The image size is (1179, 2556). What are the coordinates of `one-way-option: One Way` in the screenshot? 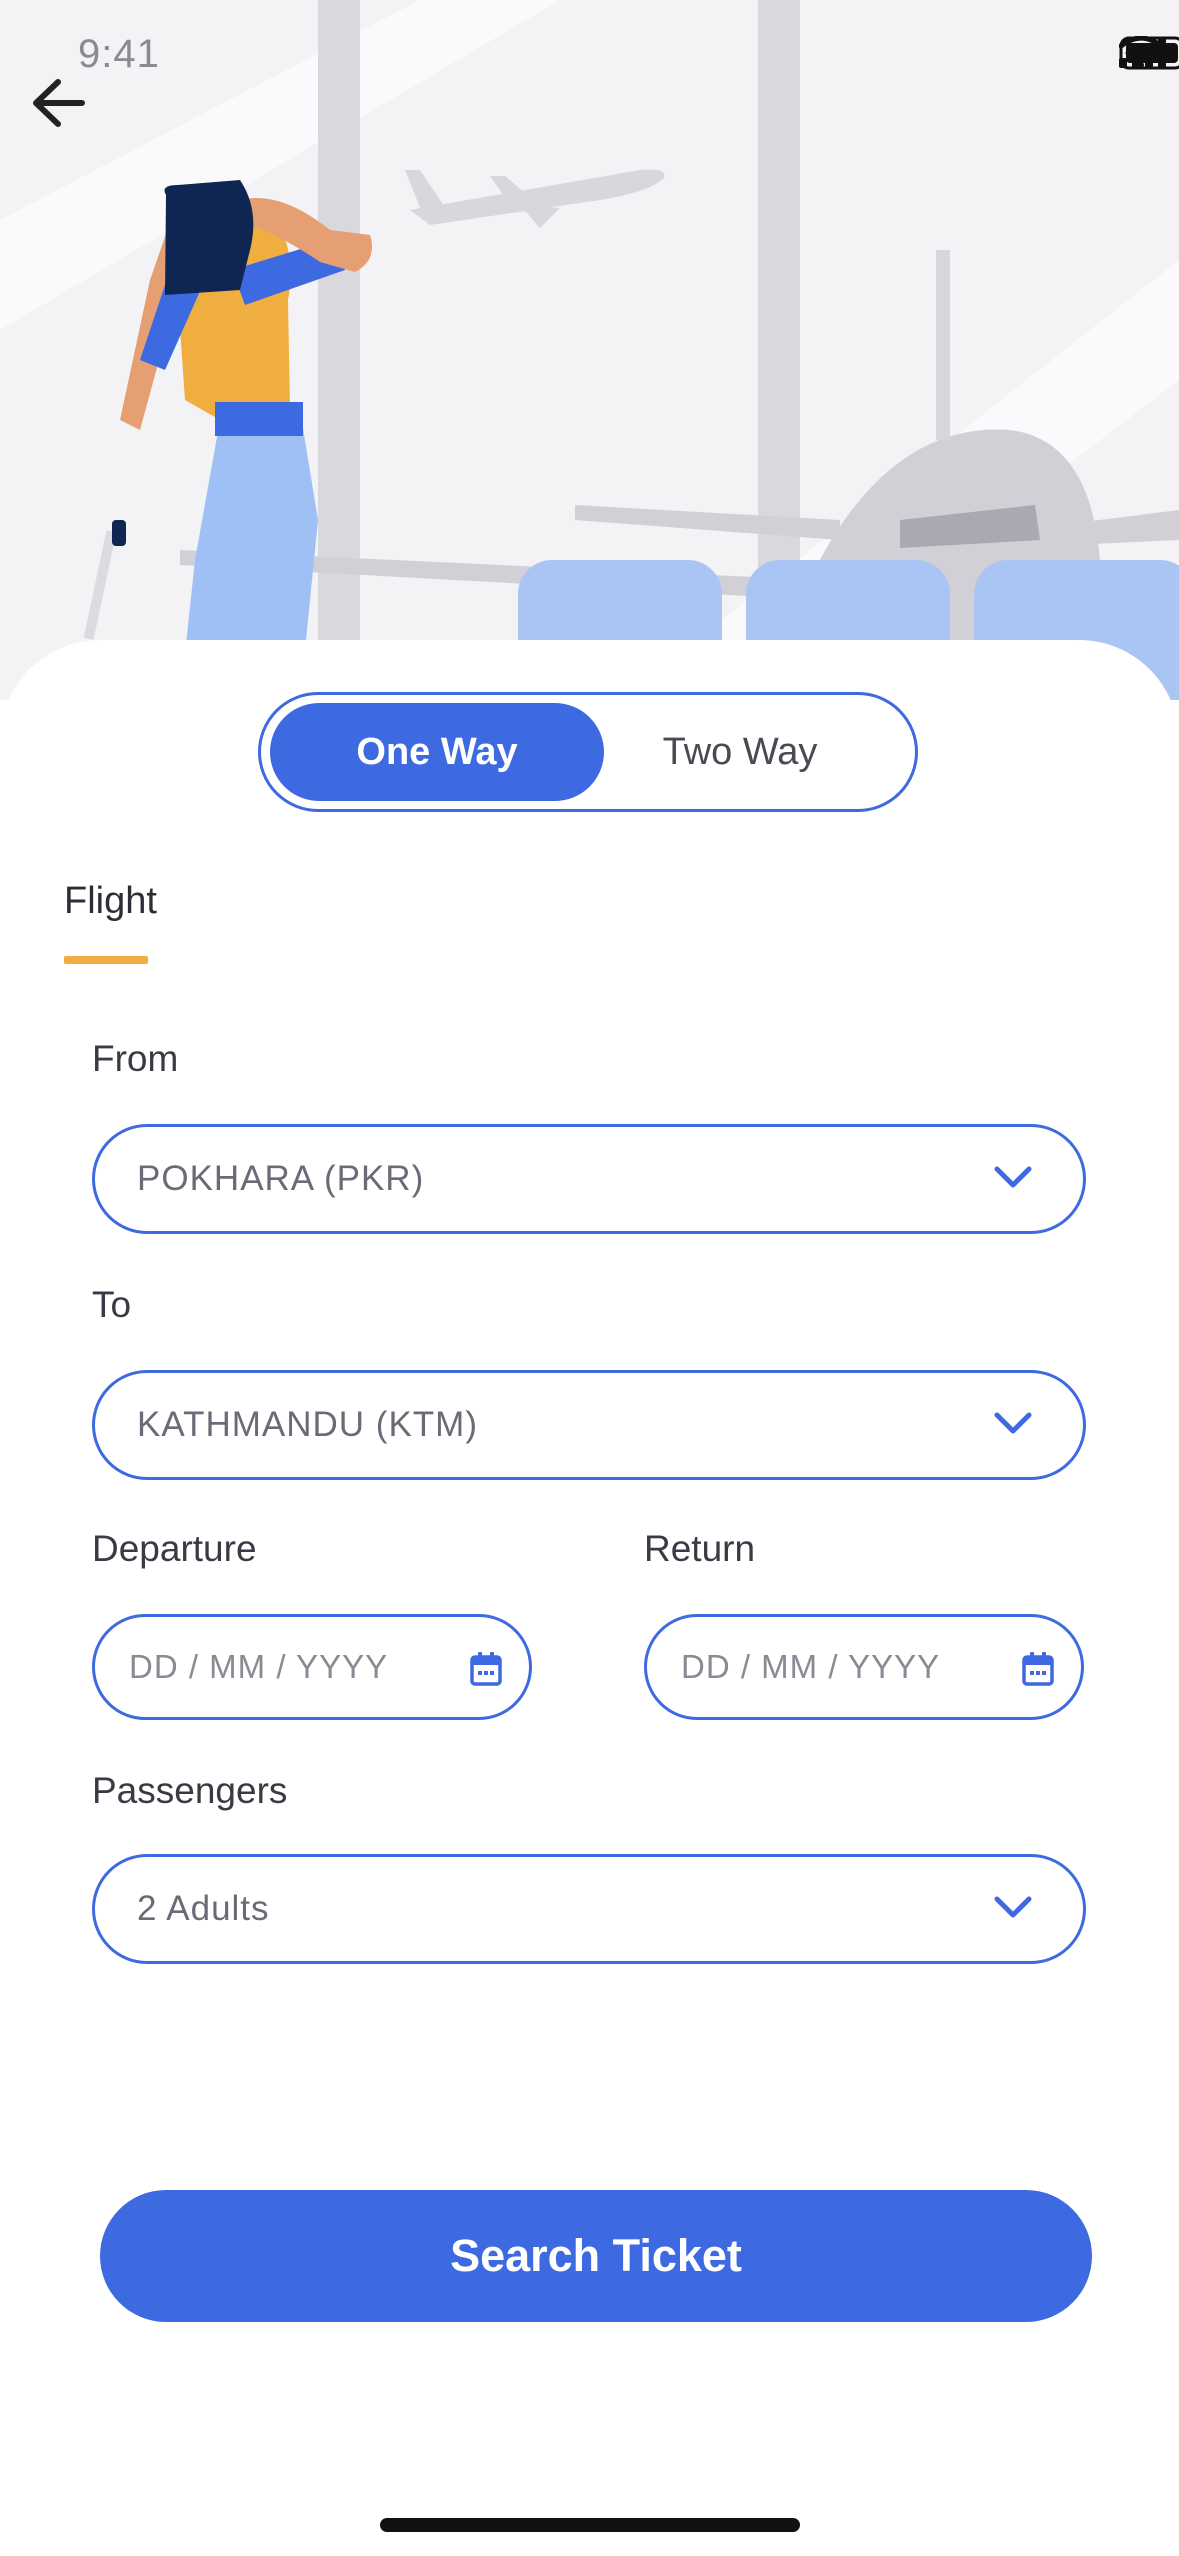 It's located at (437, 752).